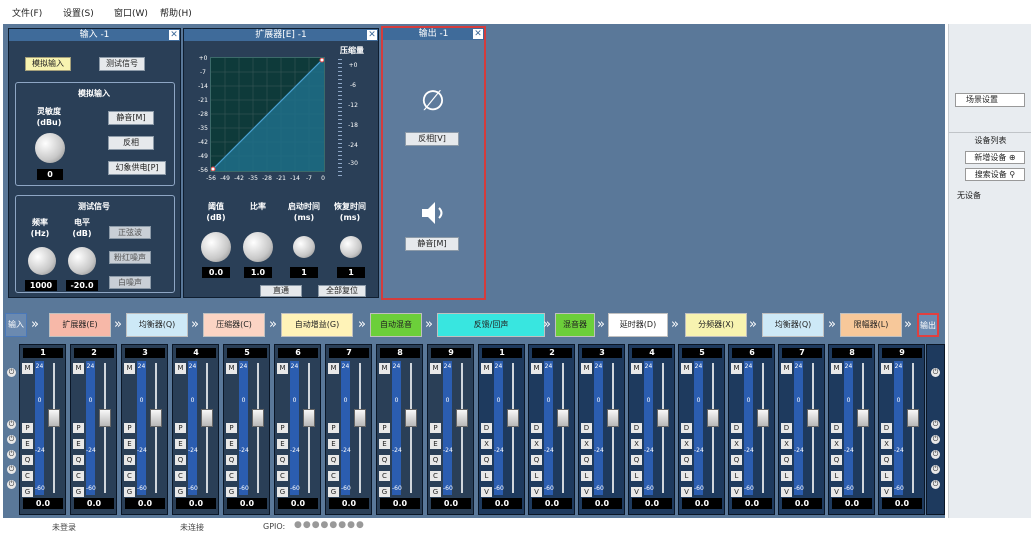  Describe the element at coordinates (216, 247) in the screenshot. I see `threshold-knob` at that location.